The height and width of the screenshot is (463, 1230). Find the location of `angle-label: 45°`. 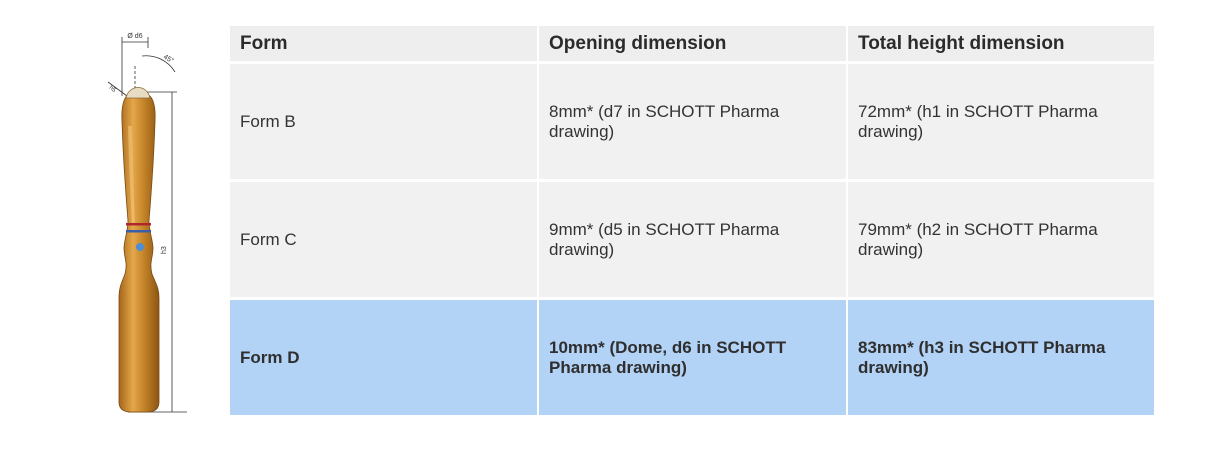

angle-label: 45° is located at coordinates (168, 59).